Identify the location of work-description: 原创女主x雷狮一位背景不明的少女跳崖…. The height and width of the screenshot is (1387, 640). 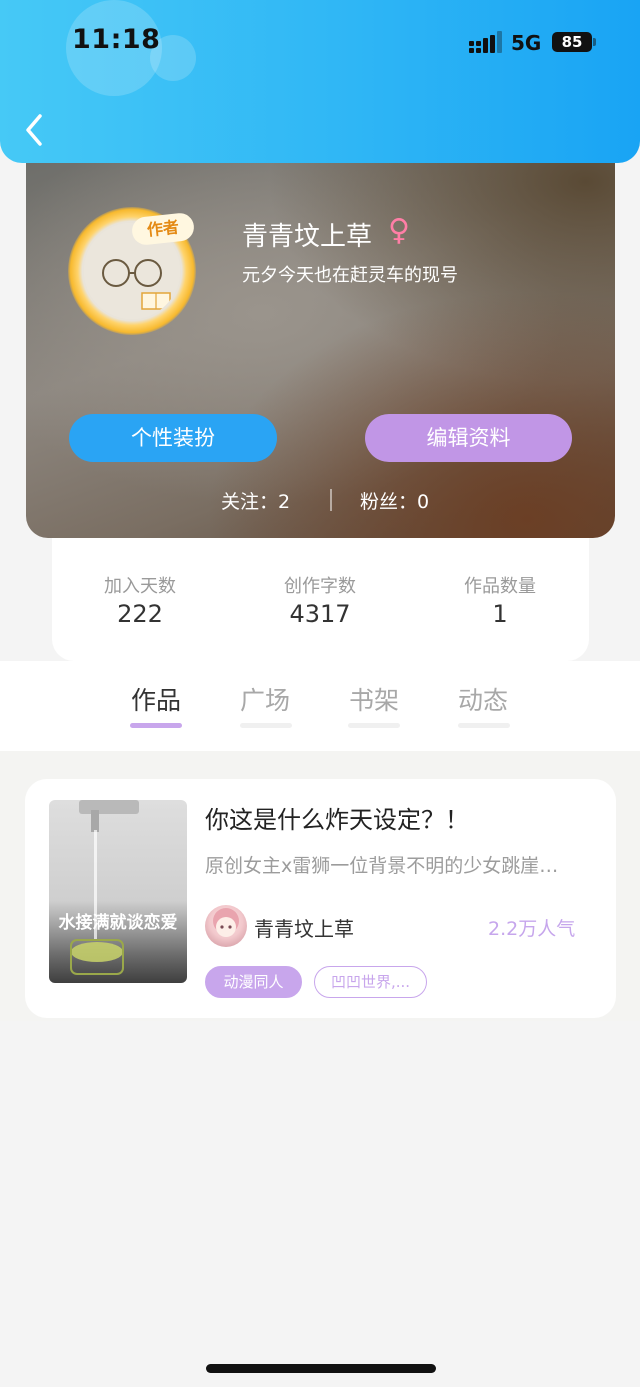
(382, 866).